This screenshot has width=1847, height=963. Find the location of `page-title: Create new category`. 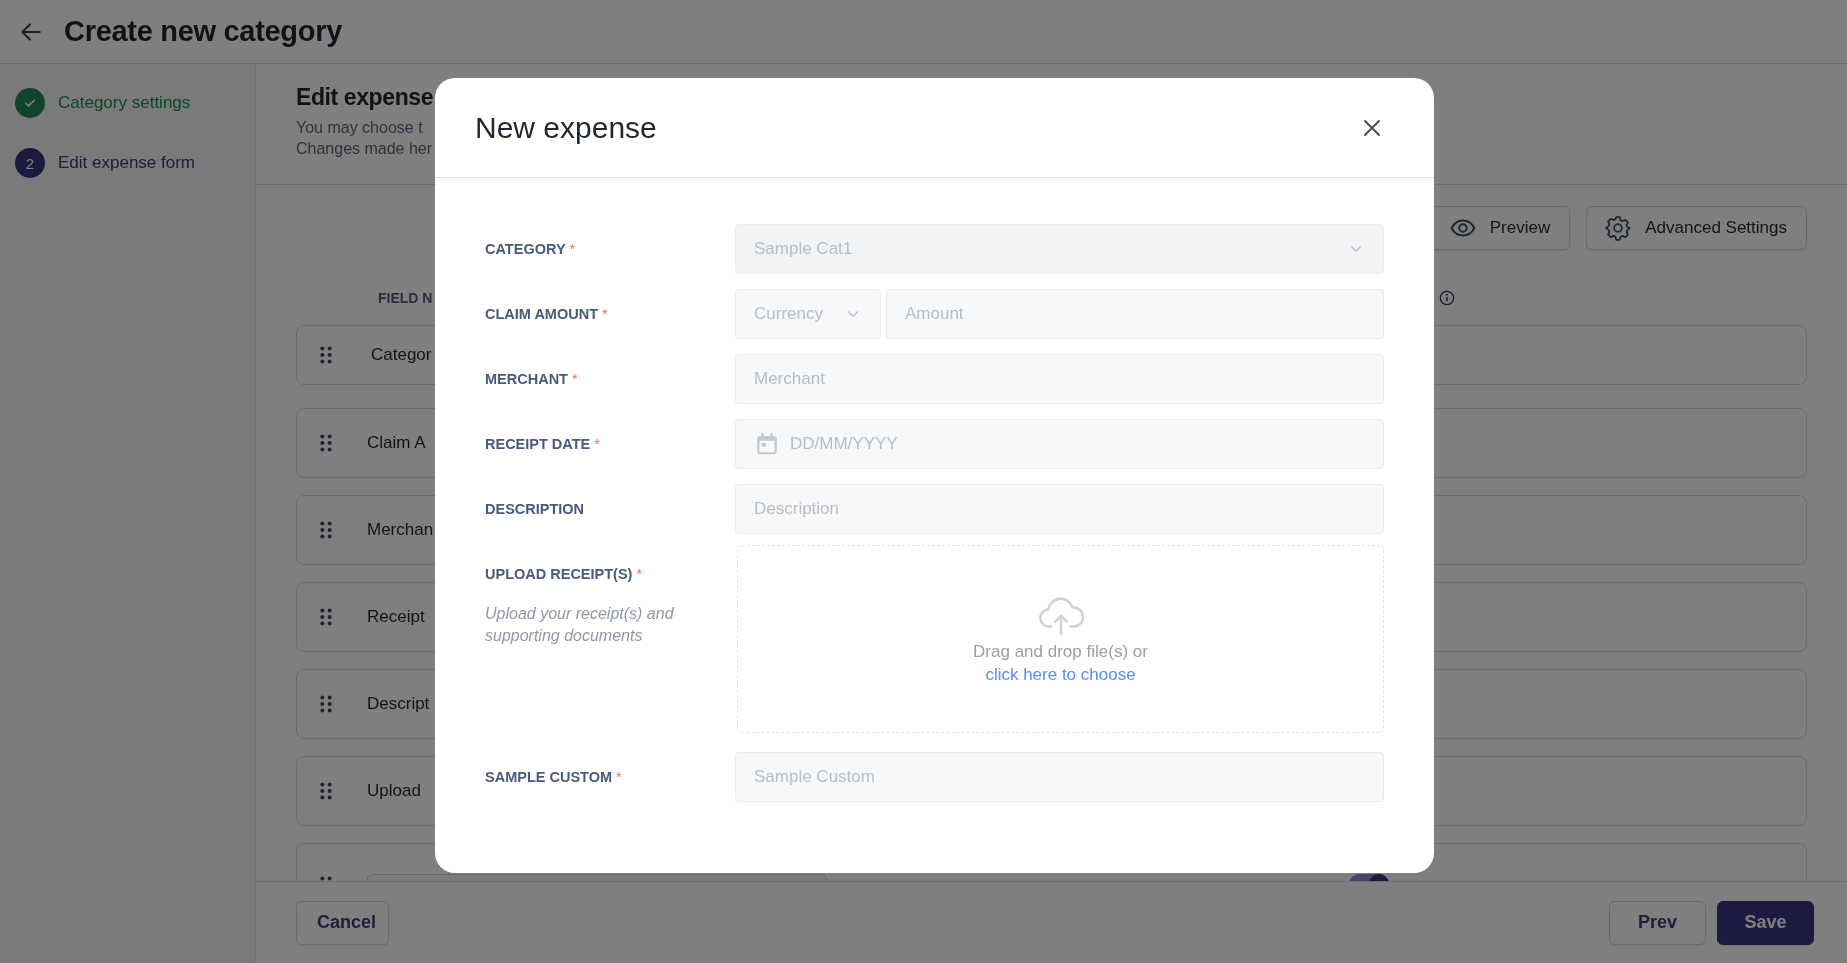

page-title: Create new category is located at coordinates (203, 31).